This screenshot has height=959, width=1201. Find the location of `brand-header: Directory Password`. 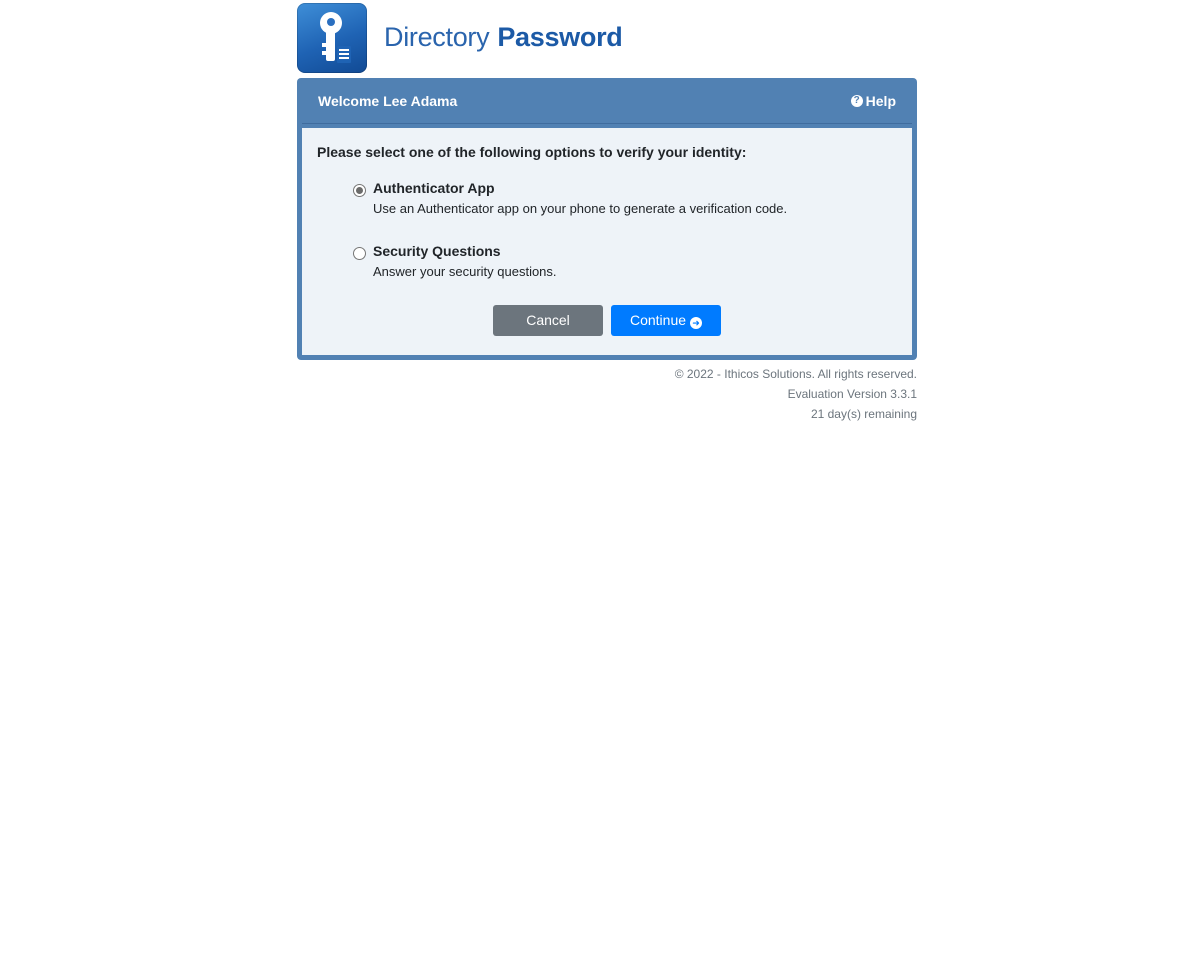

brand-header: Directory Password is located at coordinates (607, 38).